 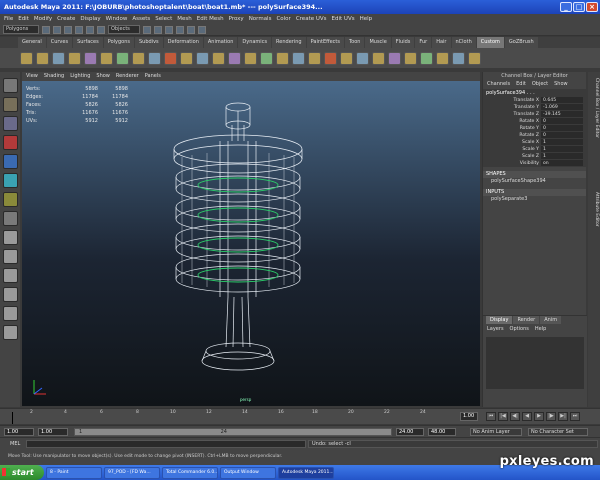 I want to click on layout-single-icon, so click(x=10, y=237).